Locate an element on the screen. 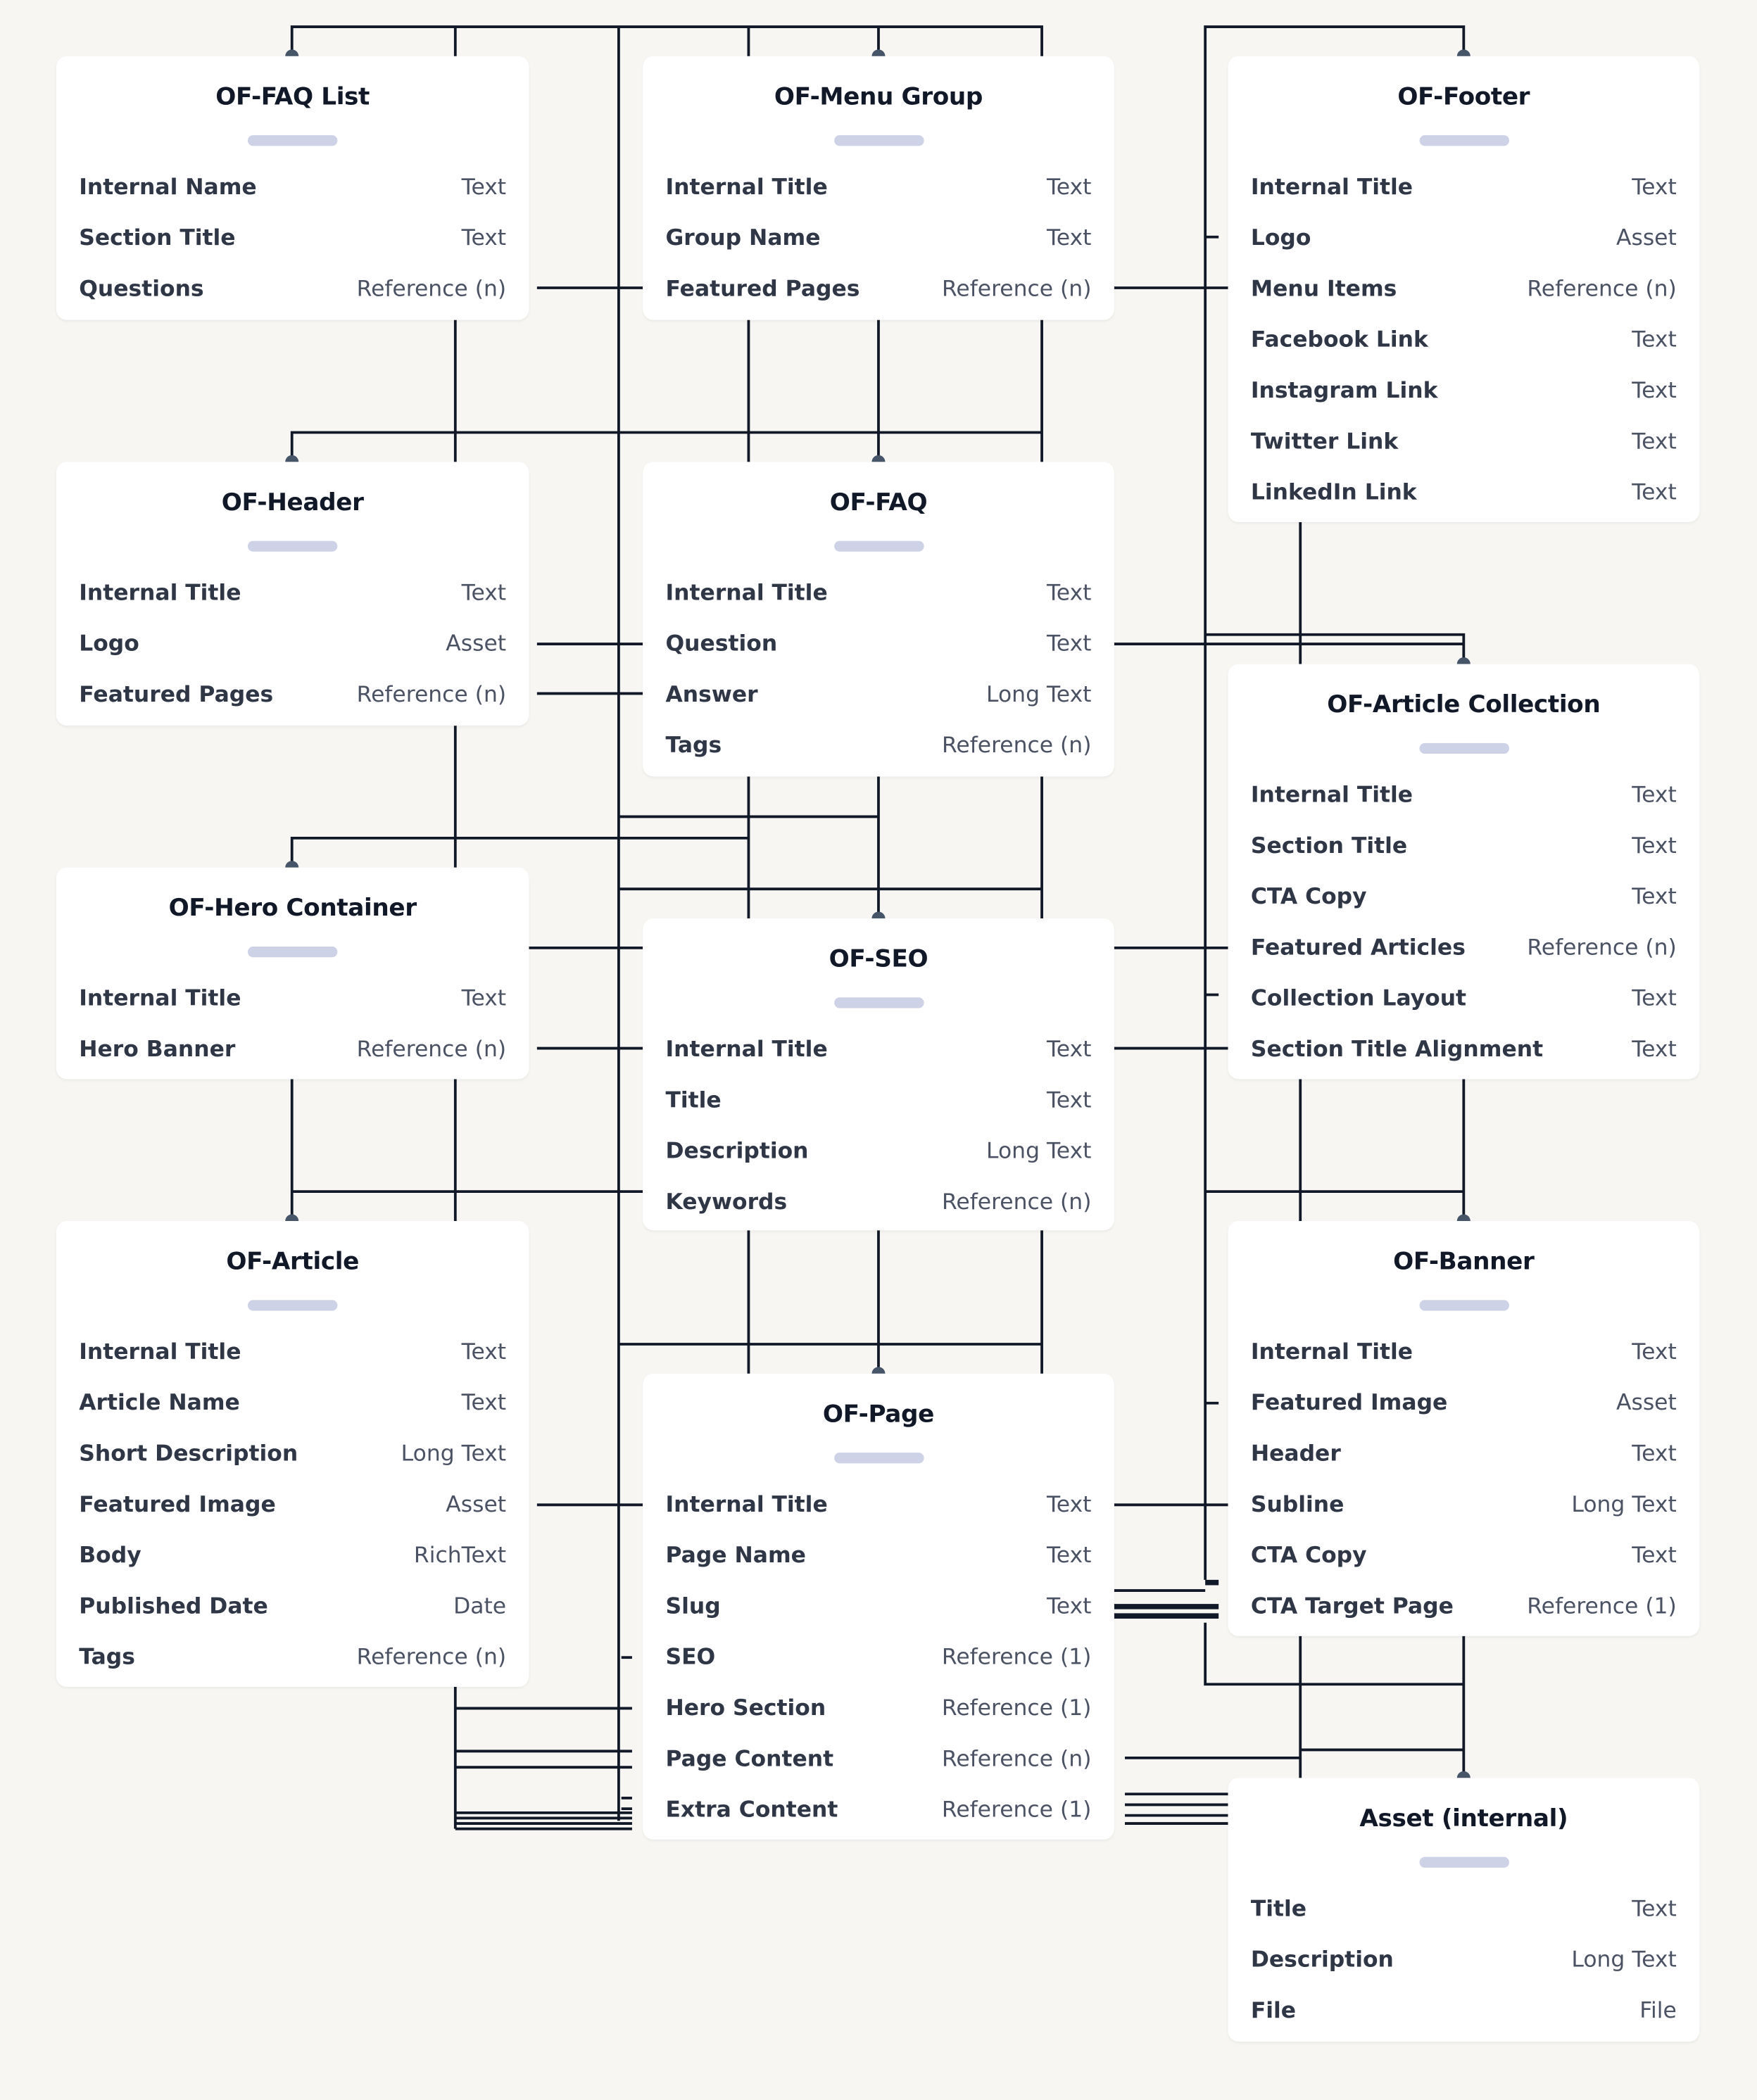  field-type: Long Text is located at coordinates (454, 1453).